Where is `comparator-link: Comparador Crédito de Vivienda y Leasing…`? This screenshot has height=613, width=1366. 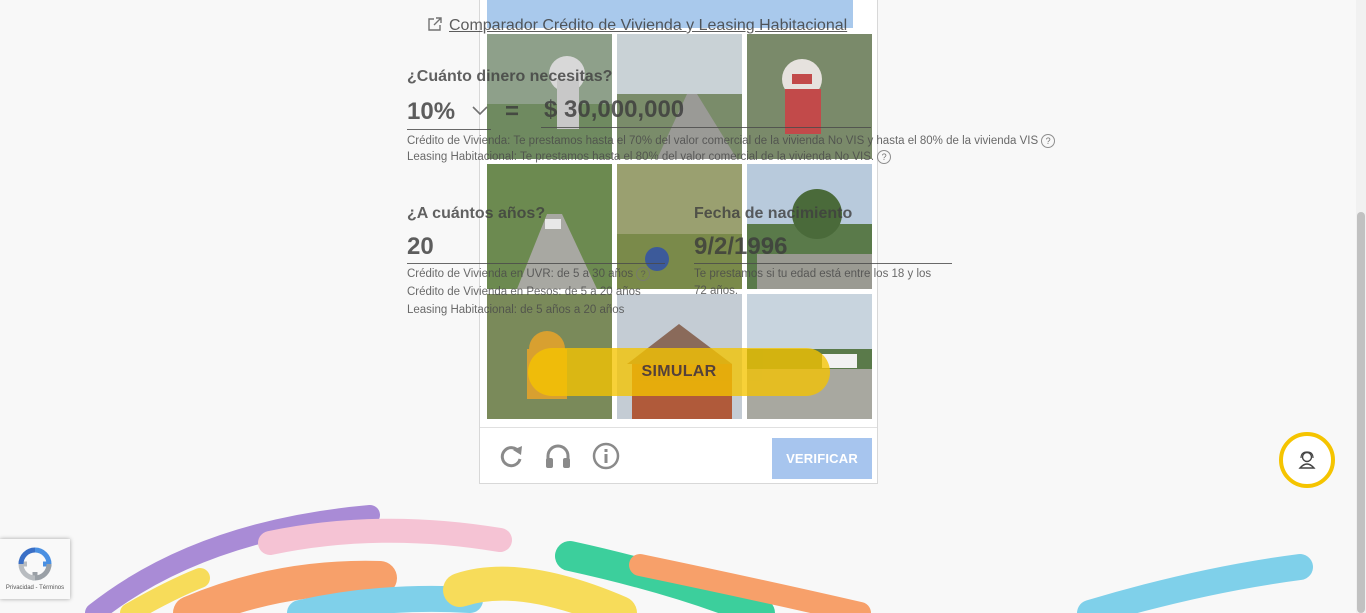
comparator-link: Comparador Crédito de Vivienda y Leasing… is located at coordinates (637, 25).